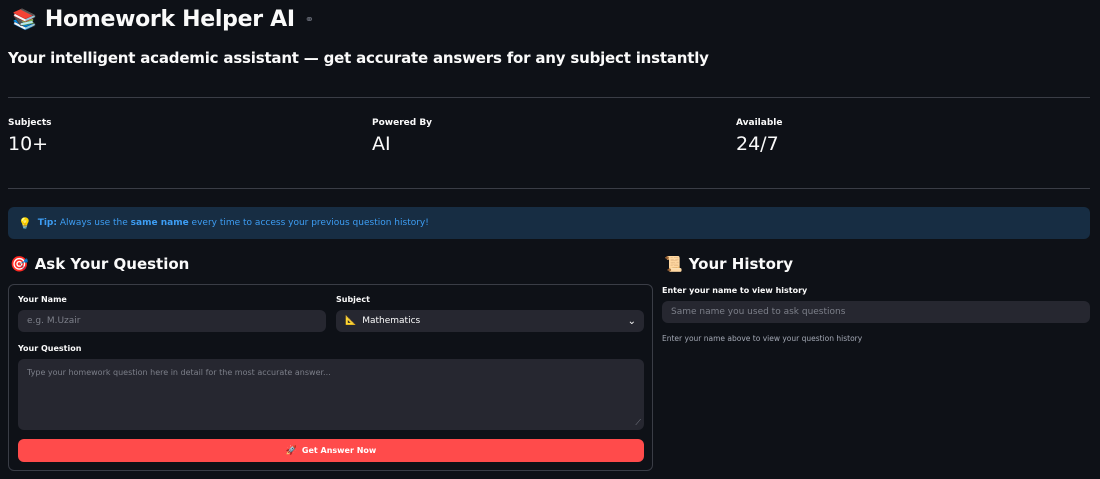  I want to click on rocket-icon: 🚀, so click(291, 450).